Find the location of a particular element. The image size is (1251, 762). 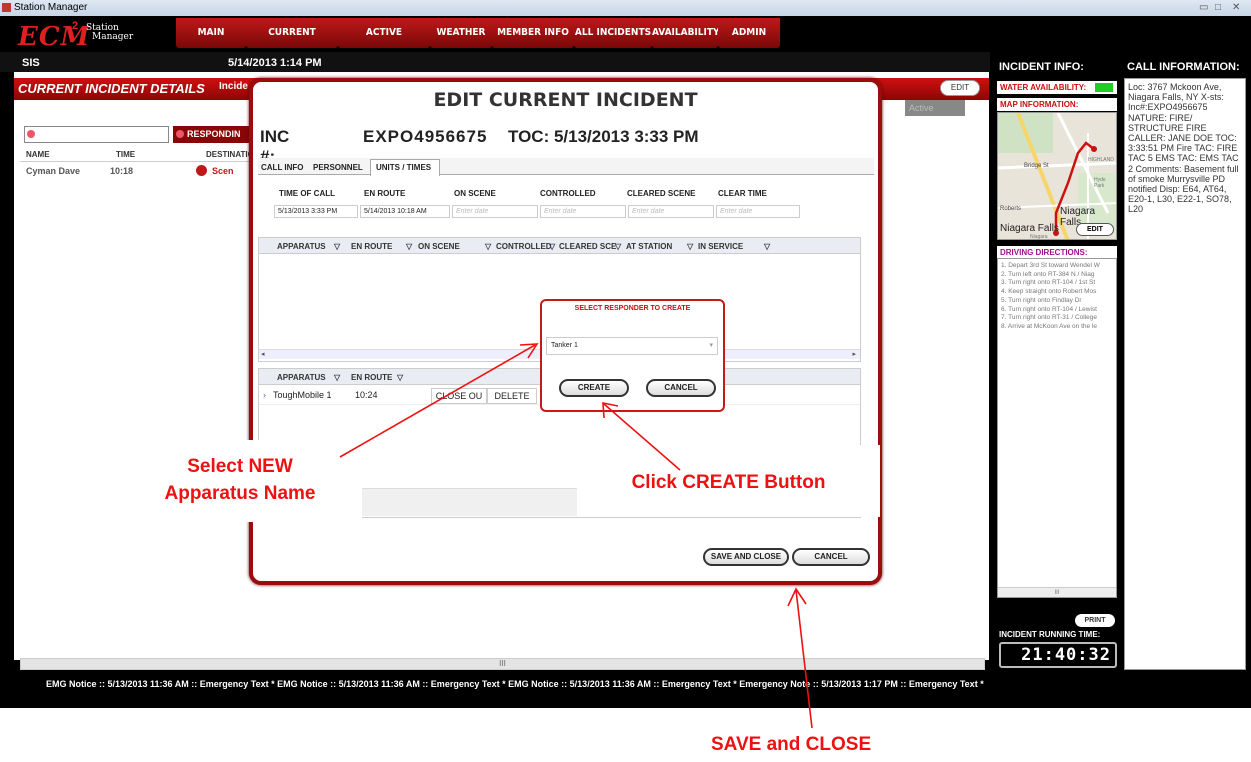

tab-units-times: UNITS / TIMES is located at coordinates (403, 167).